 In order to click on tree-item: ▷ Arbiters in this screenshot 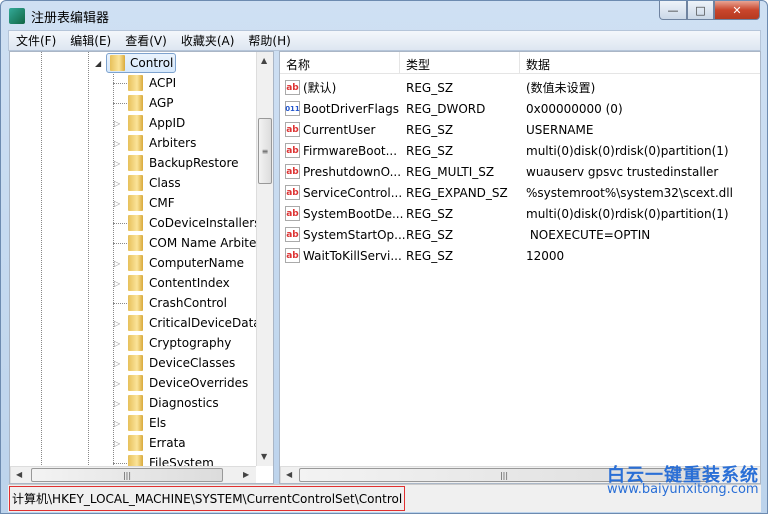, I will do `click(133, 143)`.